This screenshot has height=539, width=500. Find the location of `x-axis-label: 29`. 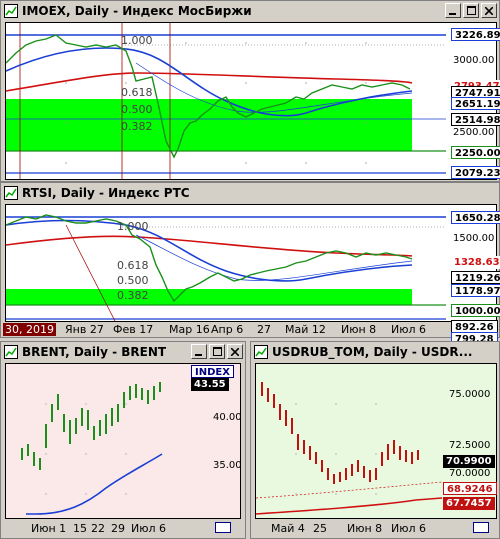

x-axis-label: 29 is located at coordinates (118, 528).